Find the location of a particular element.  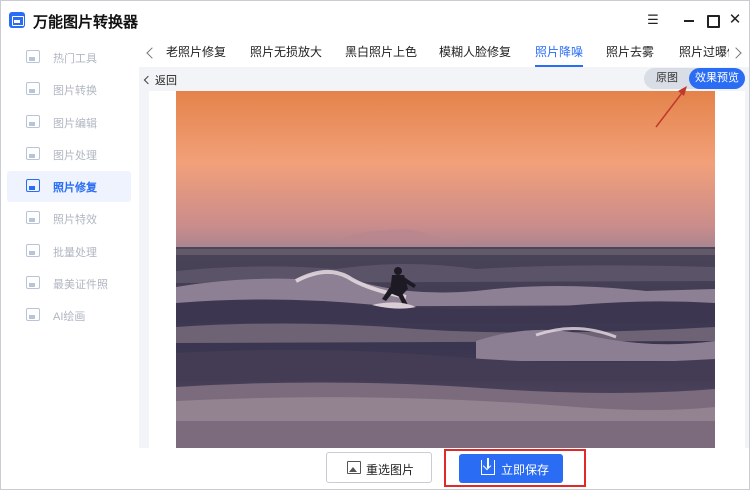

sidebar-item-hot-tools: 热门工具 is located at coordinates (69, 57).